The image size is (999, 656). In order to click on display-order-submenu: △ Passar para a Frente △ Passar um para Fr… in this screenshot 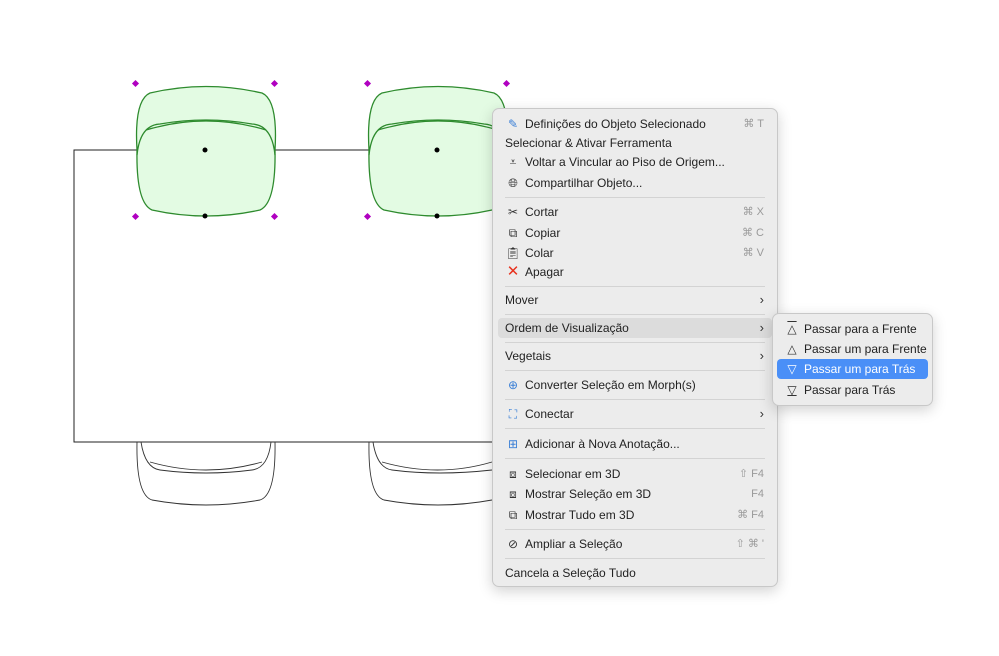, I will do `click(852, 359)`.